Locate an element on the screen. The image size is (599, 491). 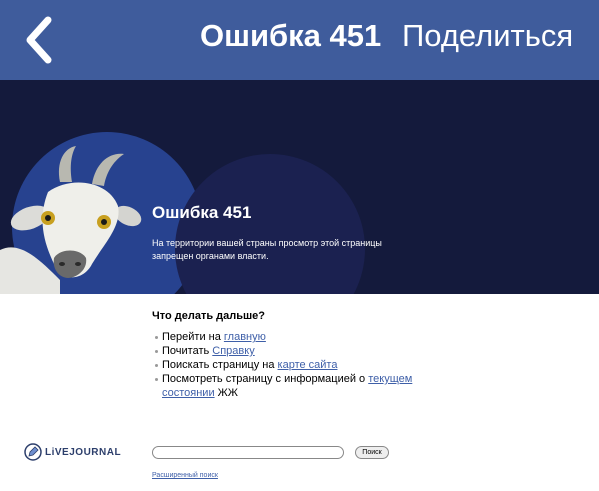
page-title: Ошибка 451 is located at coordinates (291, 35).